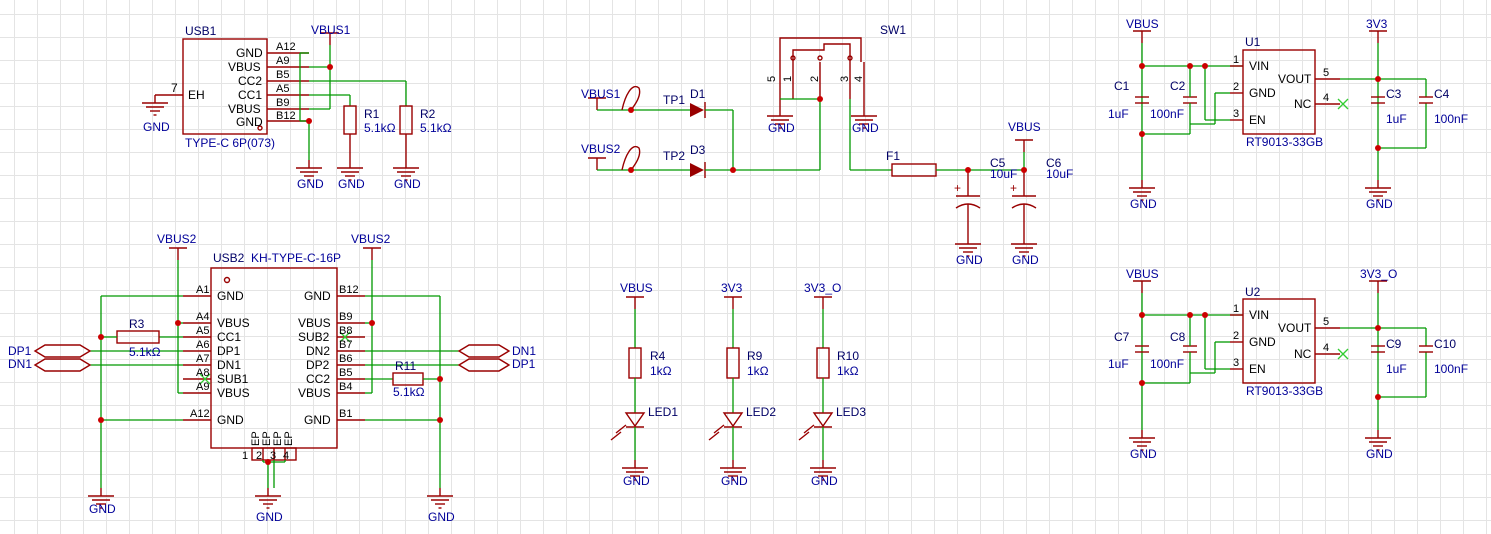 This screenshot has width=1491, height=534. What do you see at coordinates (636, 288) in the screenshot?
I see `net-vbus-led: VBUS` at bounding box center [636, 288].